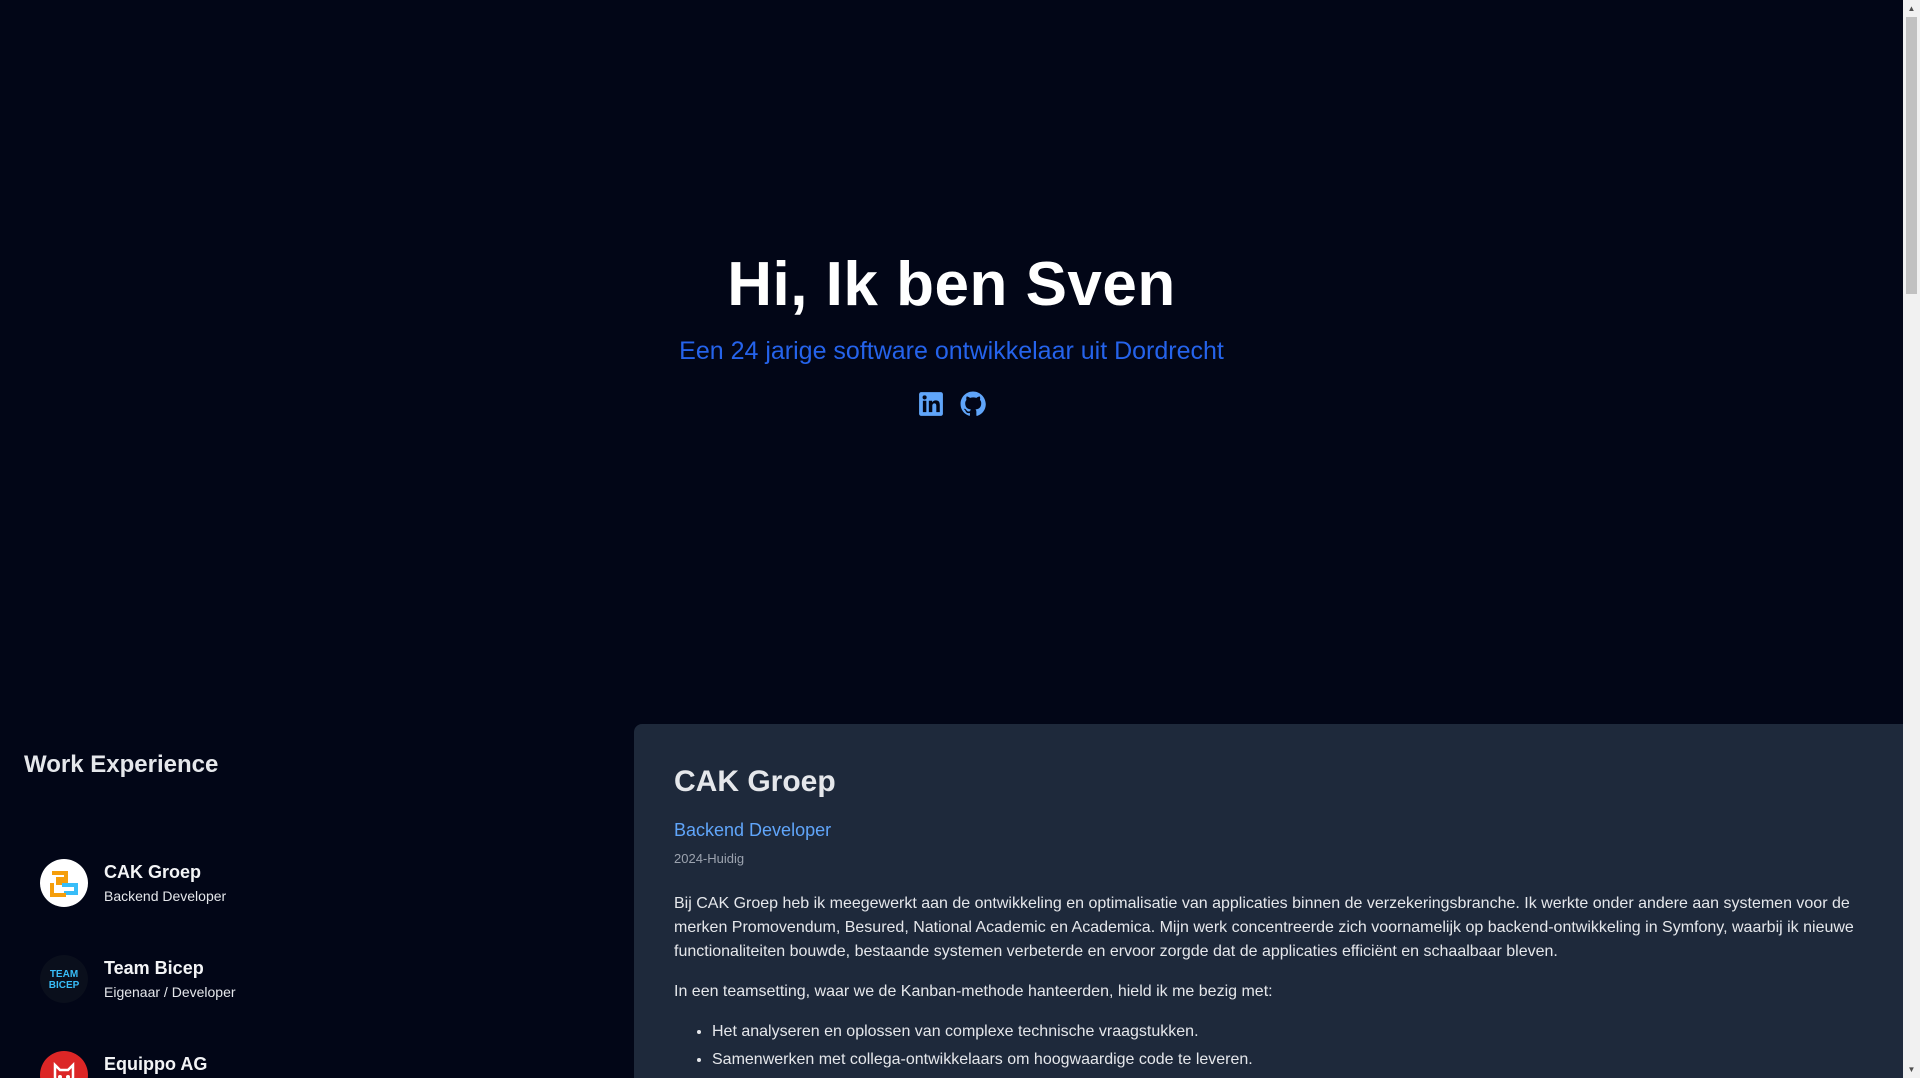 The width and height of the screenshot is (1920, 1078). I want to click on github-link, so click(973, 404).